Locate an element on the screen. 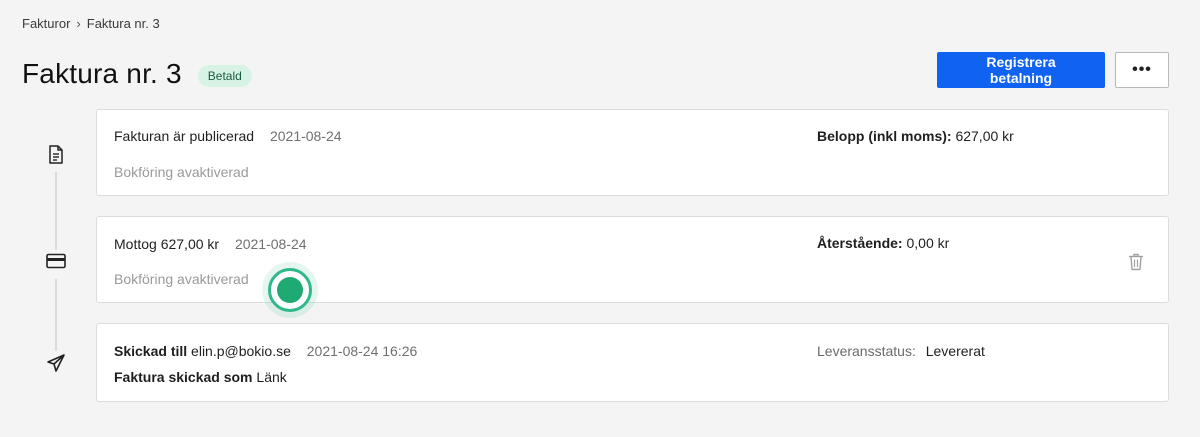 This screenshot has height=437, width=1200. event-title: Mottog 627,00 kr is located at coordinates (167, 244).